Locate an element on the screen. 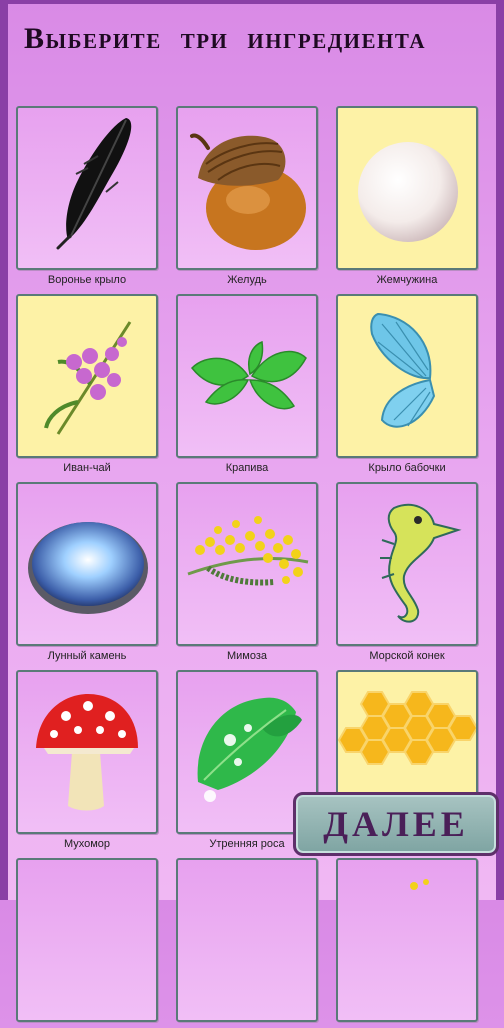  fireweed-icon is located at coordinates (88, 378).